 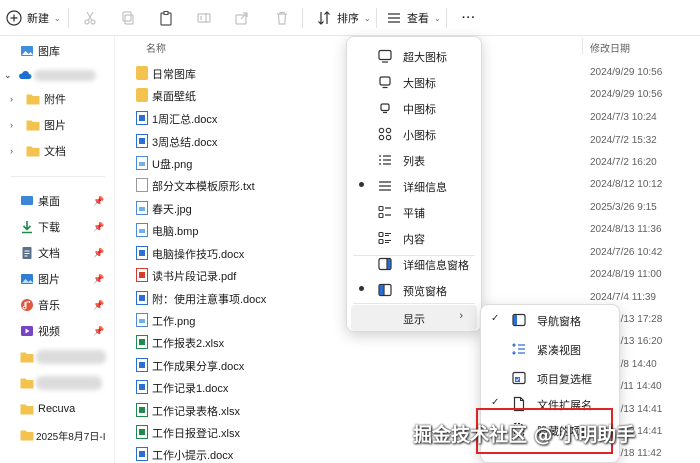 What do you see at coordinates (626, 229) in the screenshot?
I see `file-date: 2024/8/13 11:36` at bounding box center [626, 229].